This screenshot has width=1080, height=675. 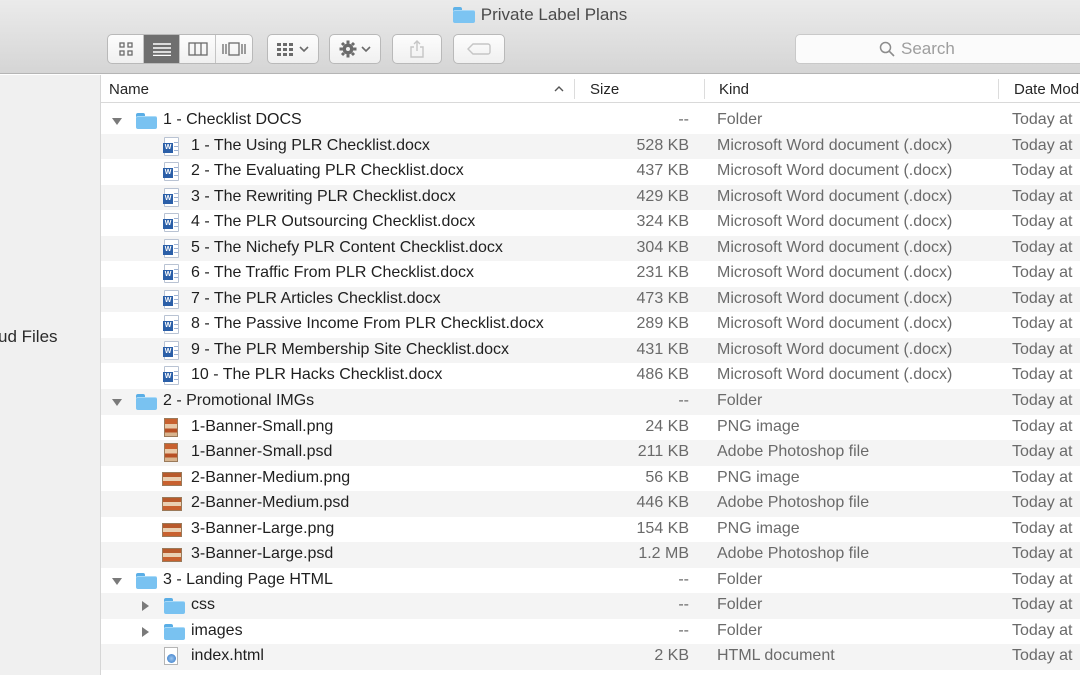 What do you see at coordinates (316, 298) in the screenshot?
I see `file-name: 7 - The PLR Articles Checklist.docx` at bounding box center [316, 298].